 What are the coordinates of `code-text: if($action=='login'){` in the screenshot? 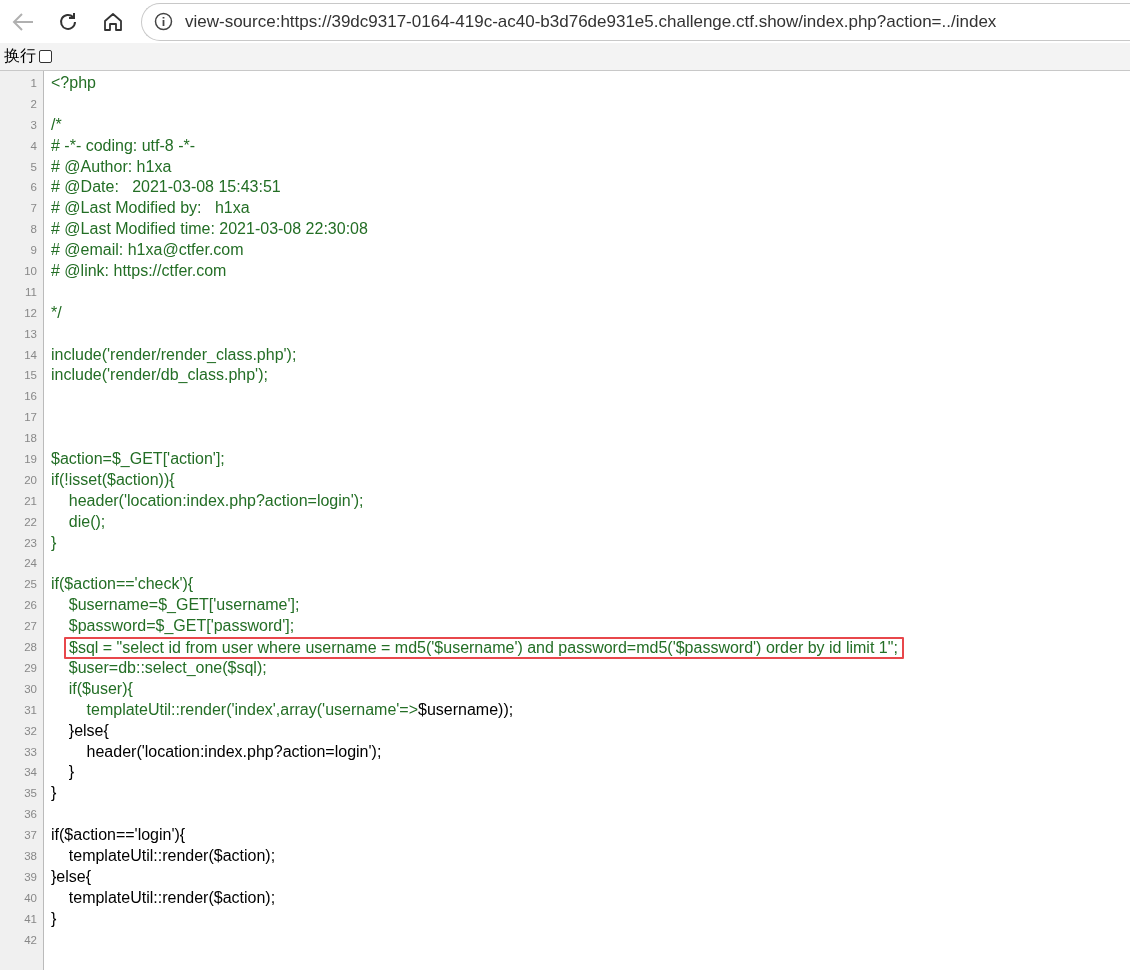 It's located at (118, 835).